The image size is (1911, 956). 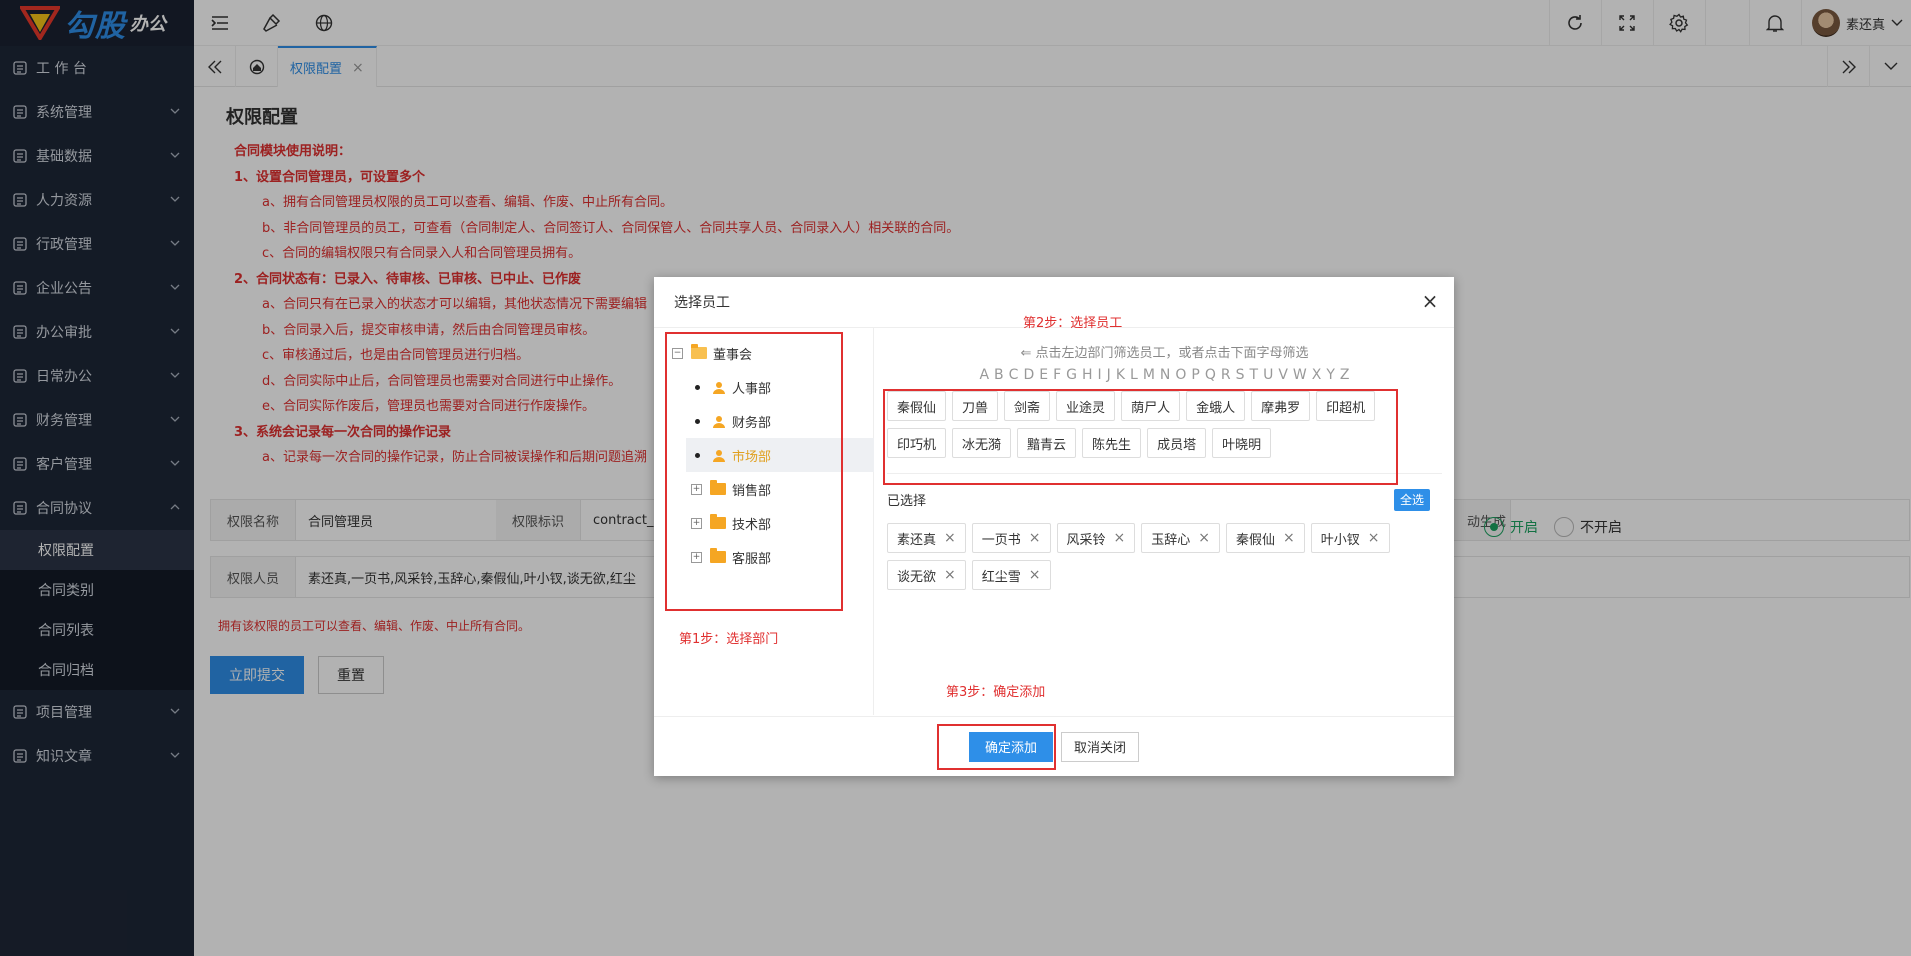 I want to click on selected-chip-label: 玉辞心, so click(x=1171, y=540).